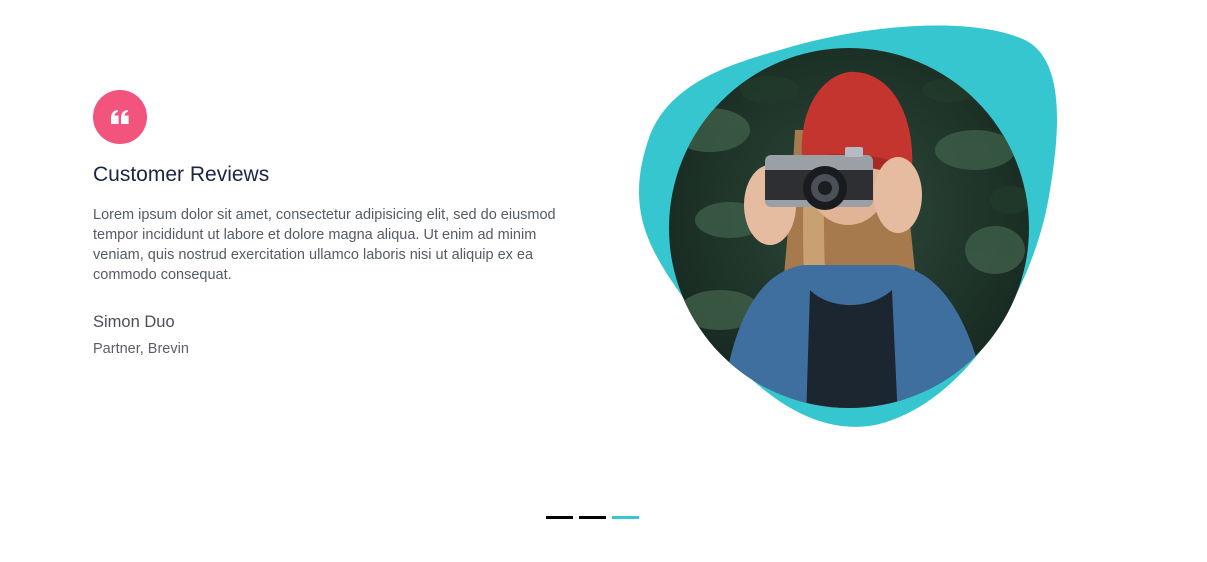 The image size is (1207, 562). What do you see at coordinates (141, 349) in the screenshot?
I see `author-role: Partner, Brevin` at bounding box center [141, 349].